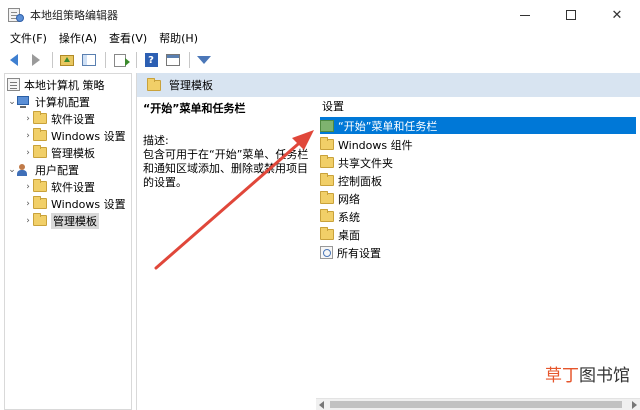  I want to click on tree-item-computer-admin-templates: › 管理模板, so click(59, 152).